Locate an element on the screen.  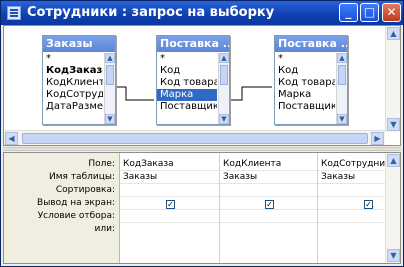
window-title: Сотрудники : запрос на выборку is located at coordinates (151, 12).